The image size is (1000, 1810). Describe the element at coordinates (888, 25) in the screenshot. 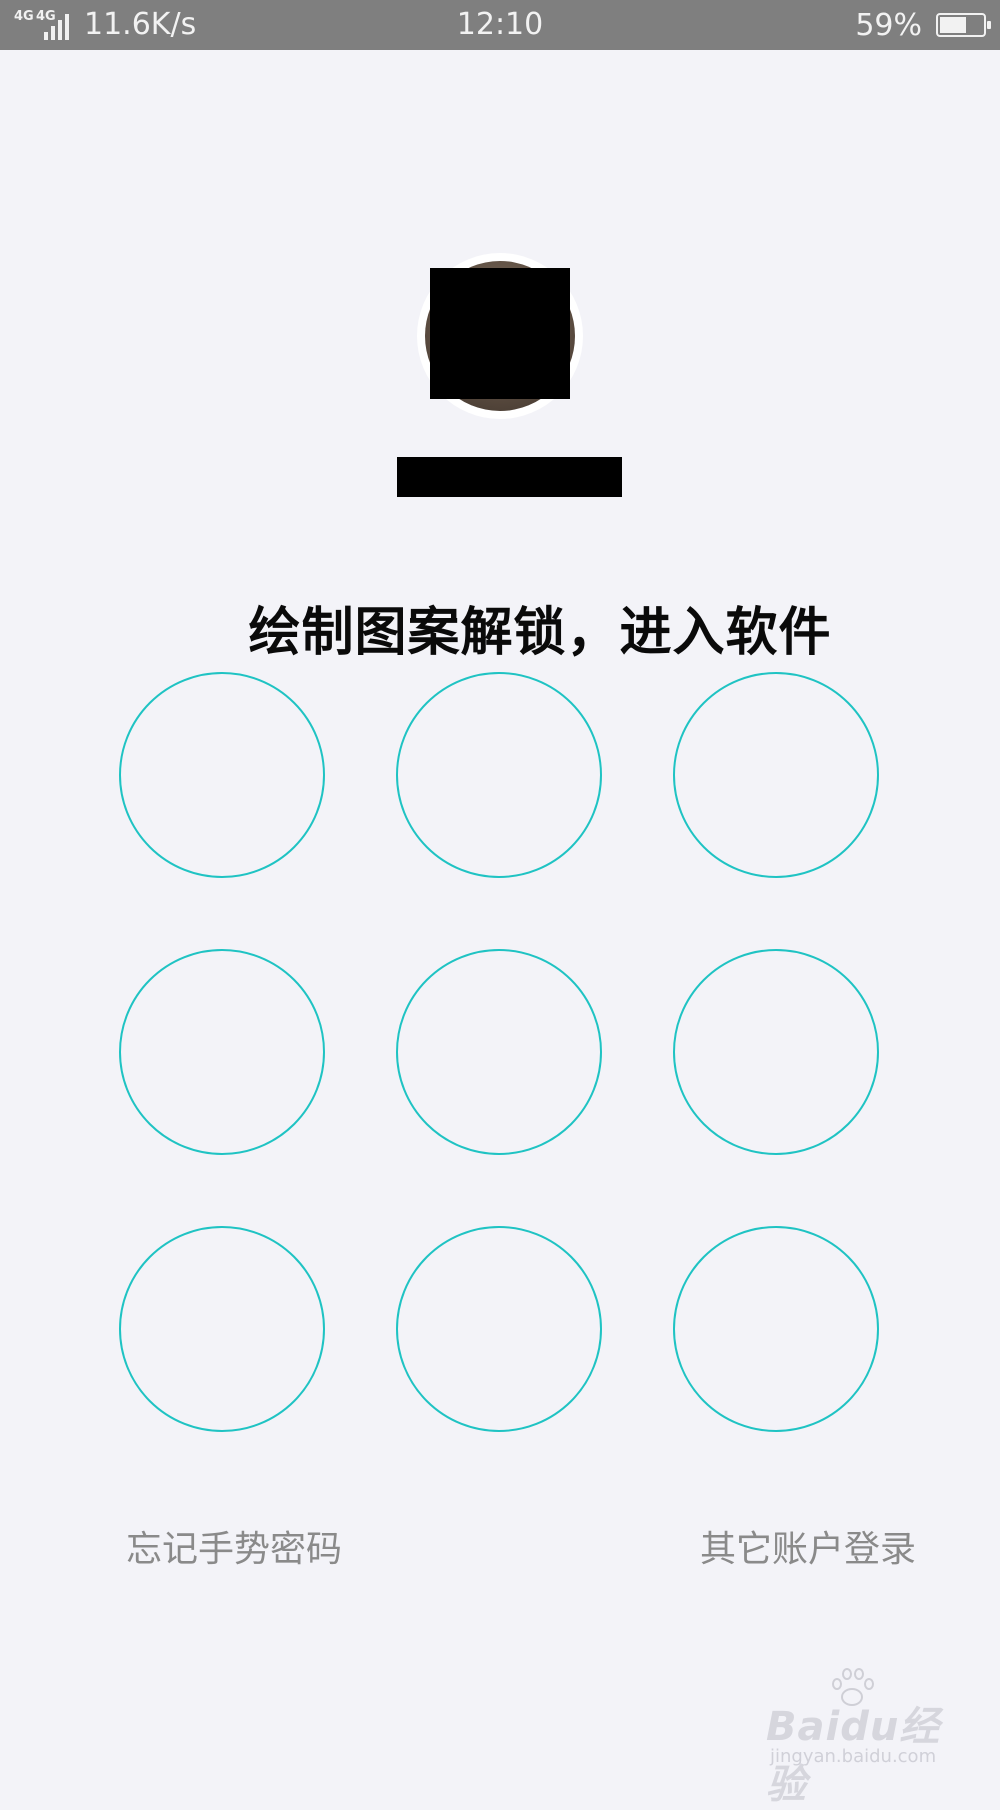

I see `battery-percent: 59%` at that location.